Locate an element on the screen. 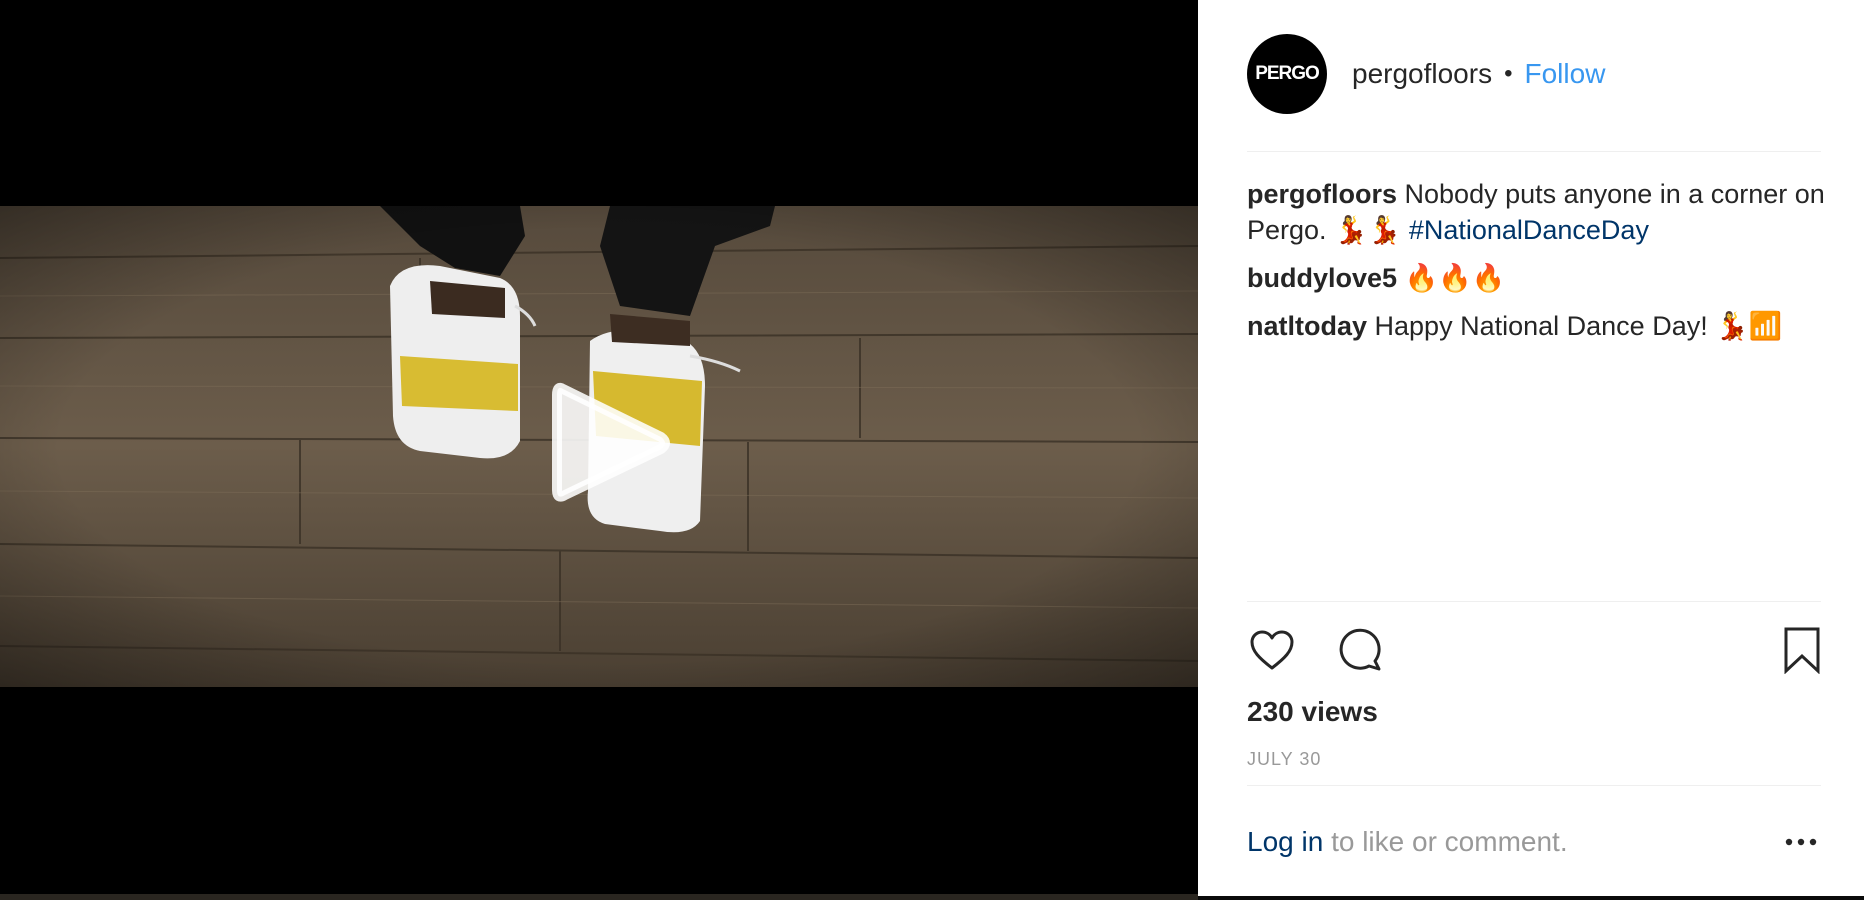 The image size is (1864, 900). like-button is located at coordinates (1272, 650).